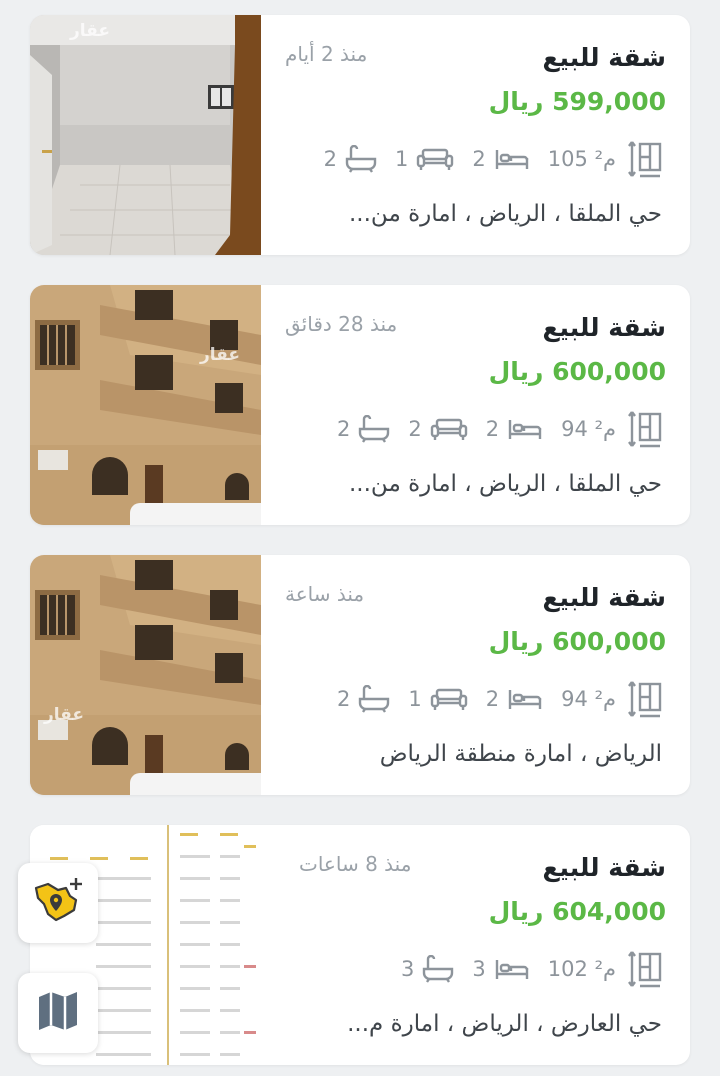 This screenshot has height=1076, width=720. I want to click on bedrooms-count: 3, so click(479, 969).